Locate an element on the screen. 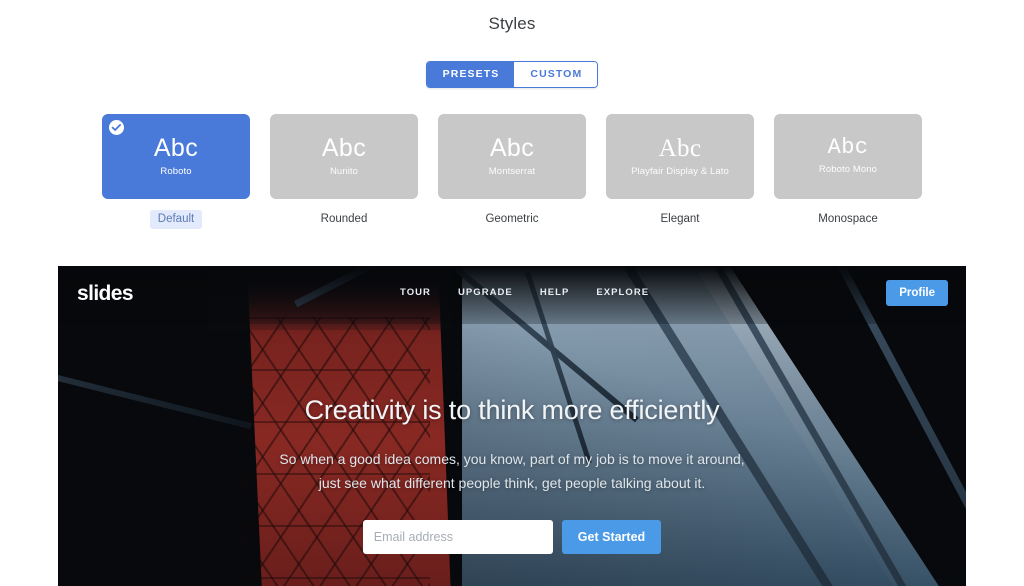 The height and width of the screenshot is (586, 1024). nav-link-explore: EXPLORE is located at coordinates (622, 293).